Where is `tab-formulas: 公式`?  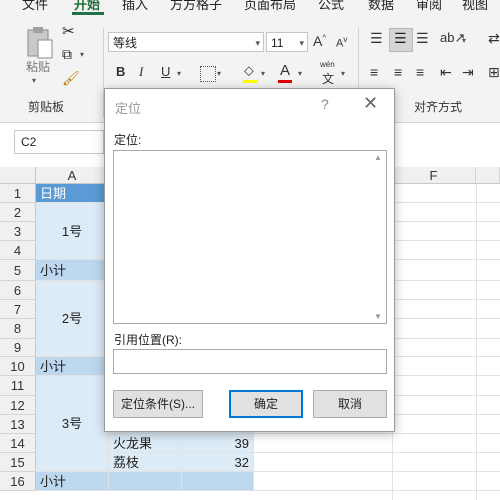
tab-formulas: 公式 is located at coordinates (331, 6).